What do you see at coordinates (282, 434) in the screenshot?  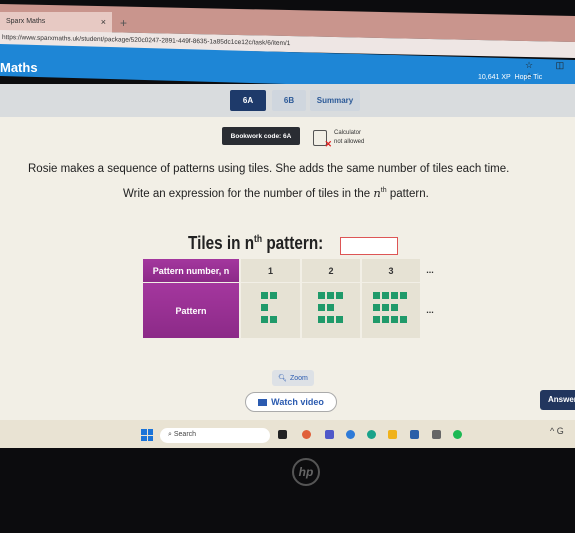 I see `task-view-icon` at bounding box center [282, 434].